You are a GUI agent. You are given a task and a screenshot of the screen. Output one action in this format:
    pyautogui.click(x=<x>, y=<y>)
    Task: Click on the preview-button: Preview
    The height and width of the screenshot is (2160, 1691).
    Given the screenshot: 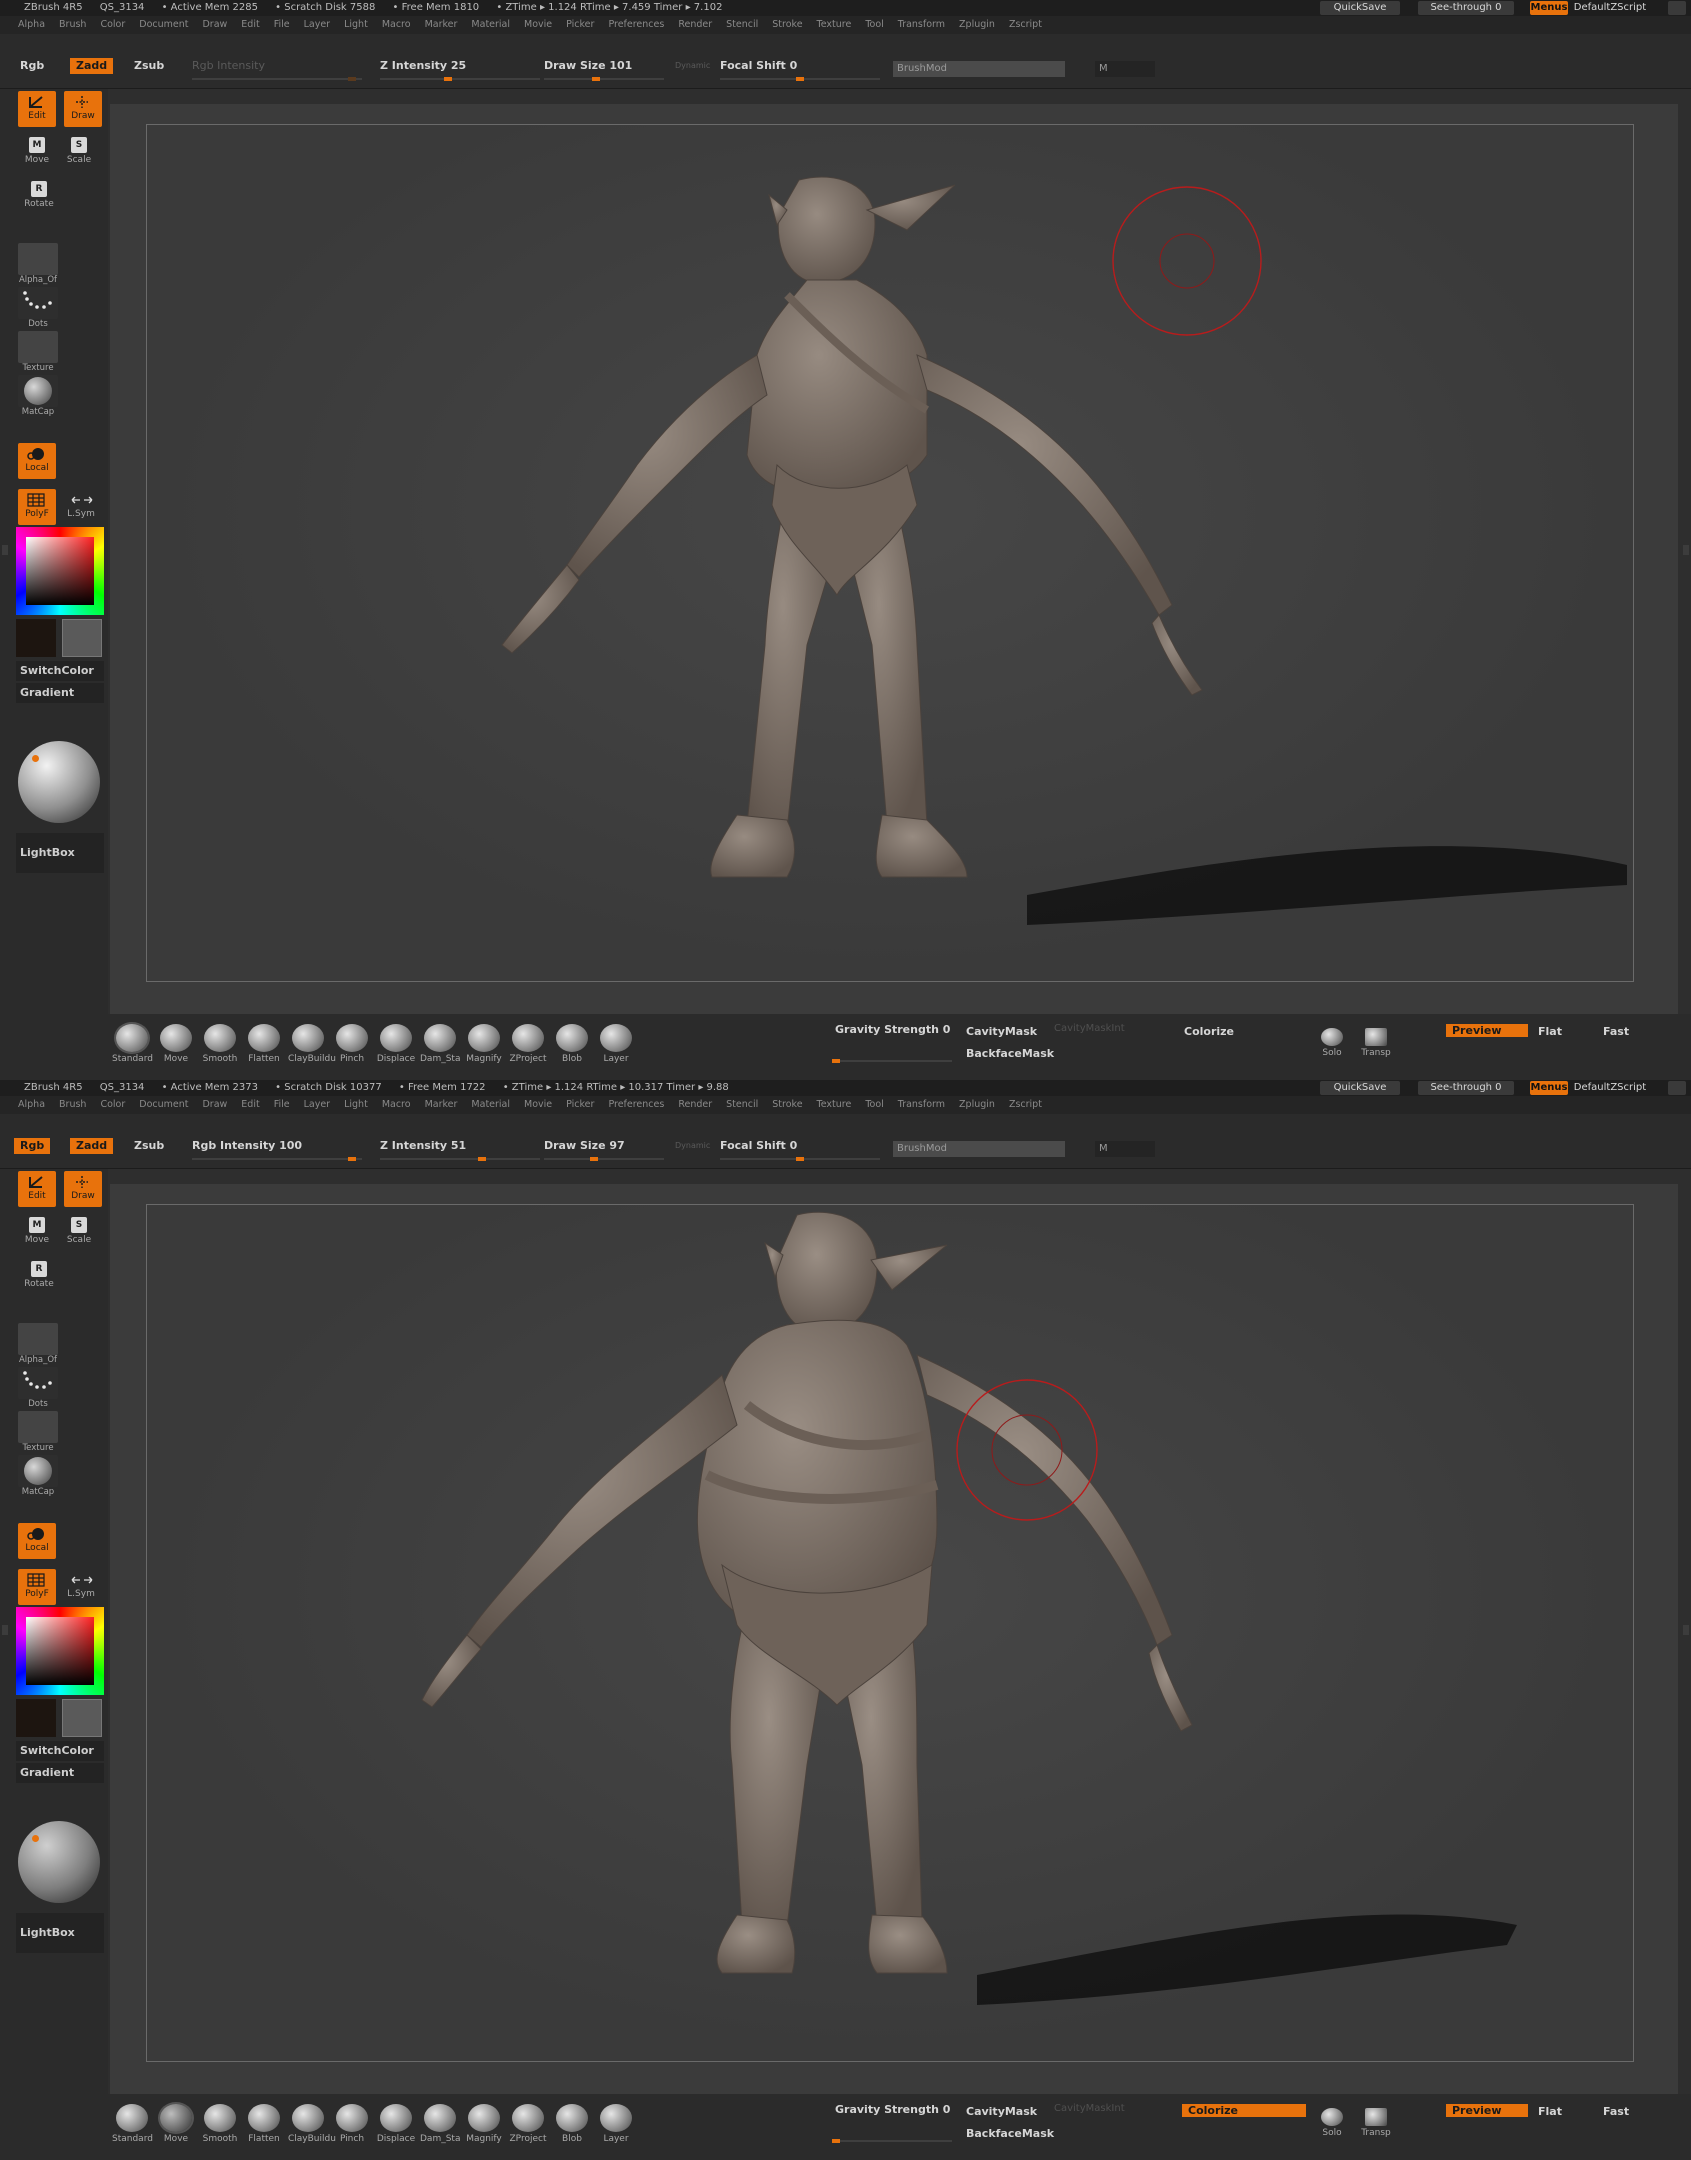 What is the action you would take?
    pyautogui.click(x=1487, y=2110)
    